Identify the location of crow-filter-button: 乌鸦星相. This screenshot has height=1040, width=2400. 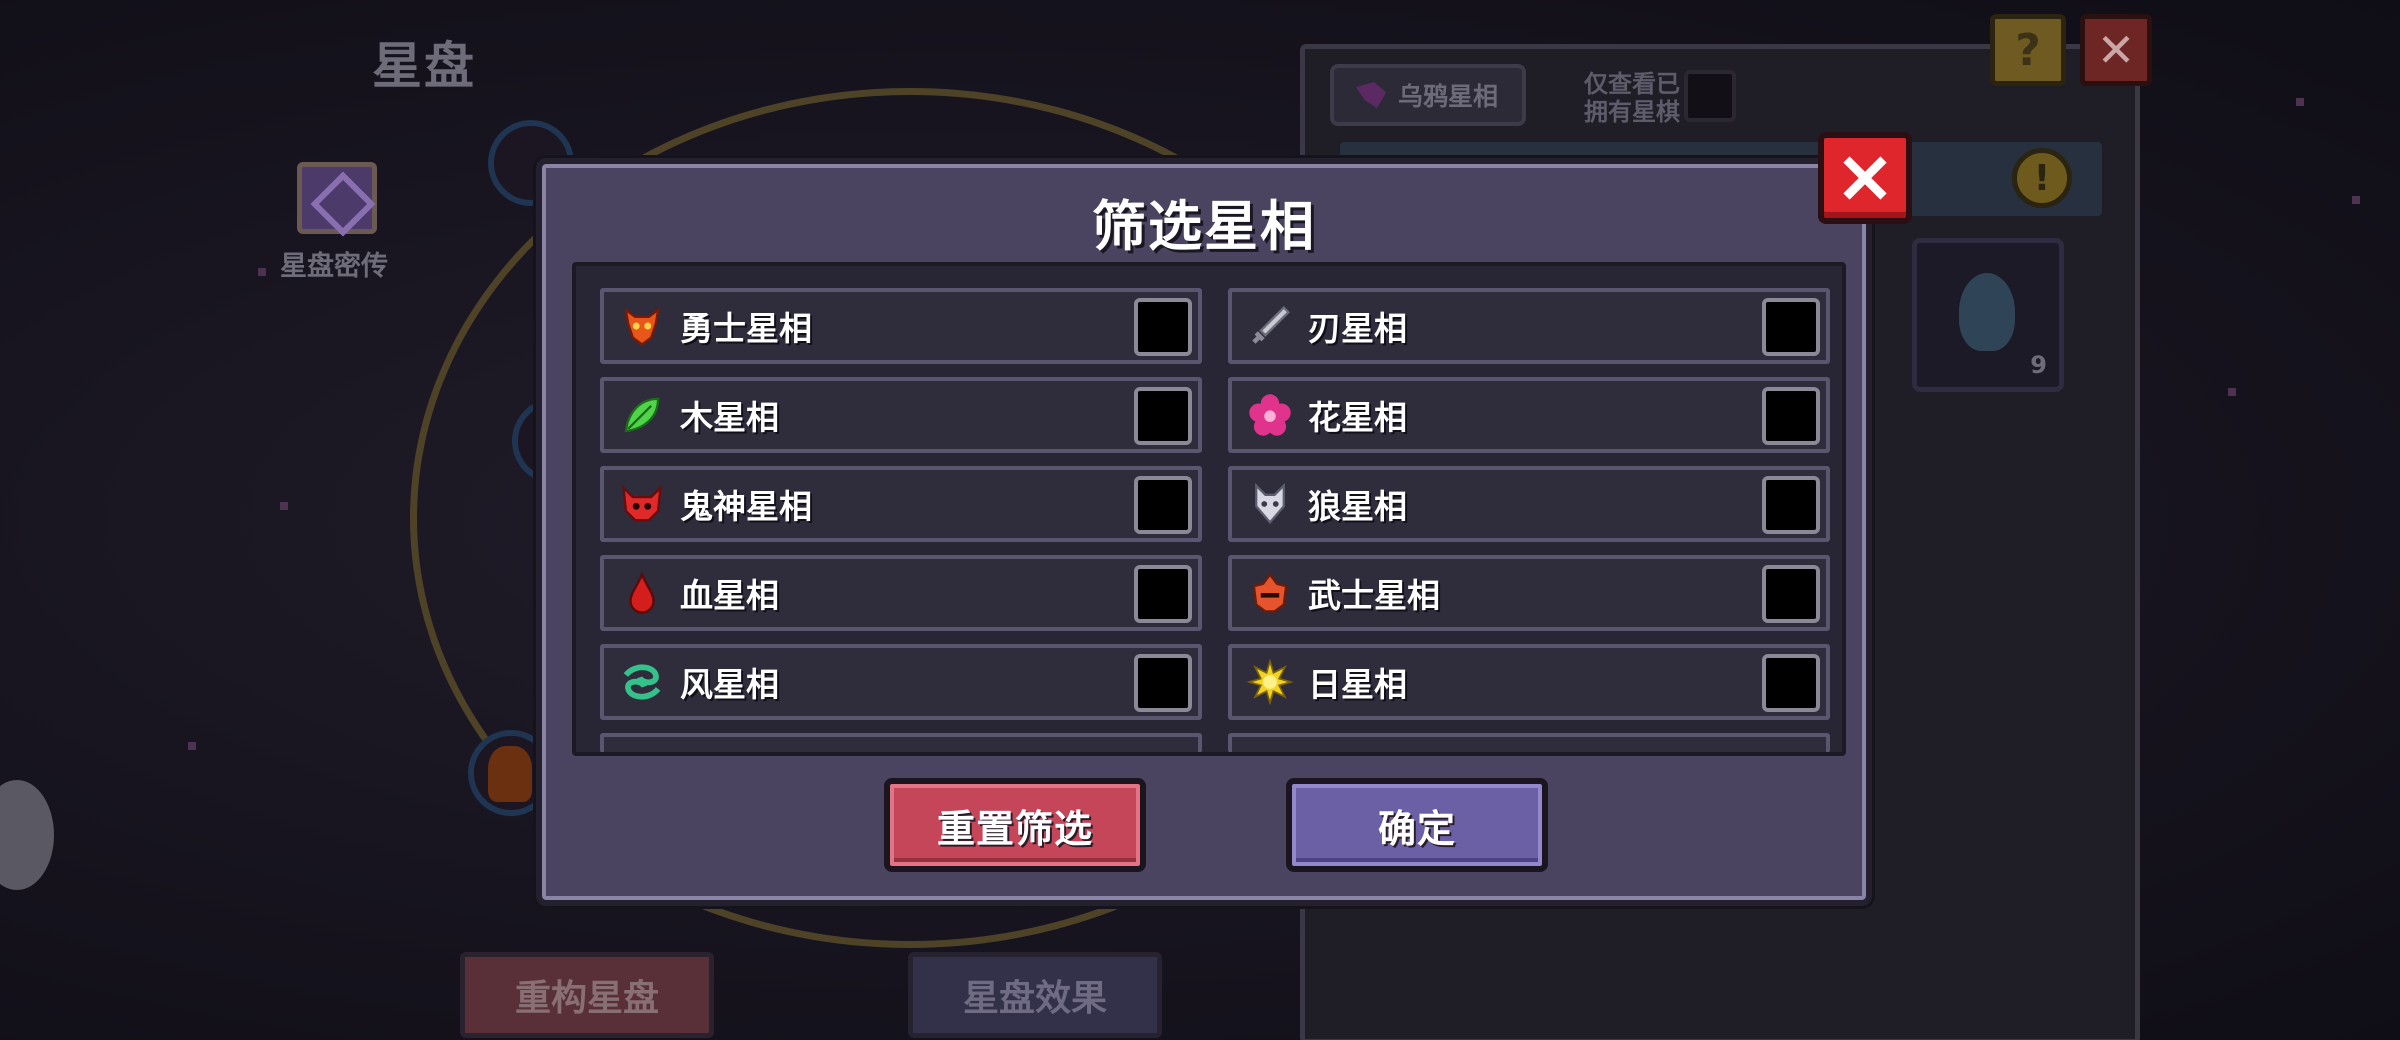
(1428, 95).